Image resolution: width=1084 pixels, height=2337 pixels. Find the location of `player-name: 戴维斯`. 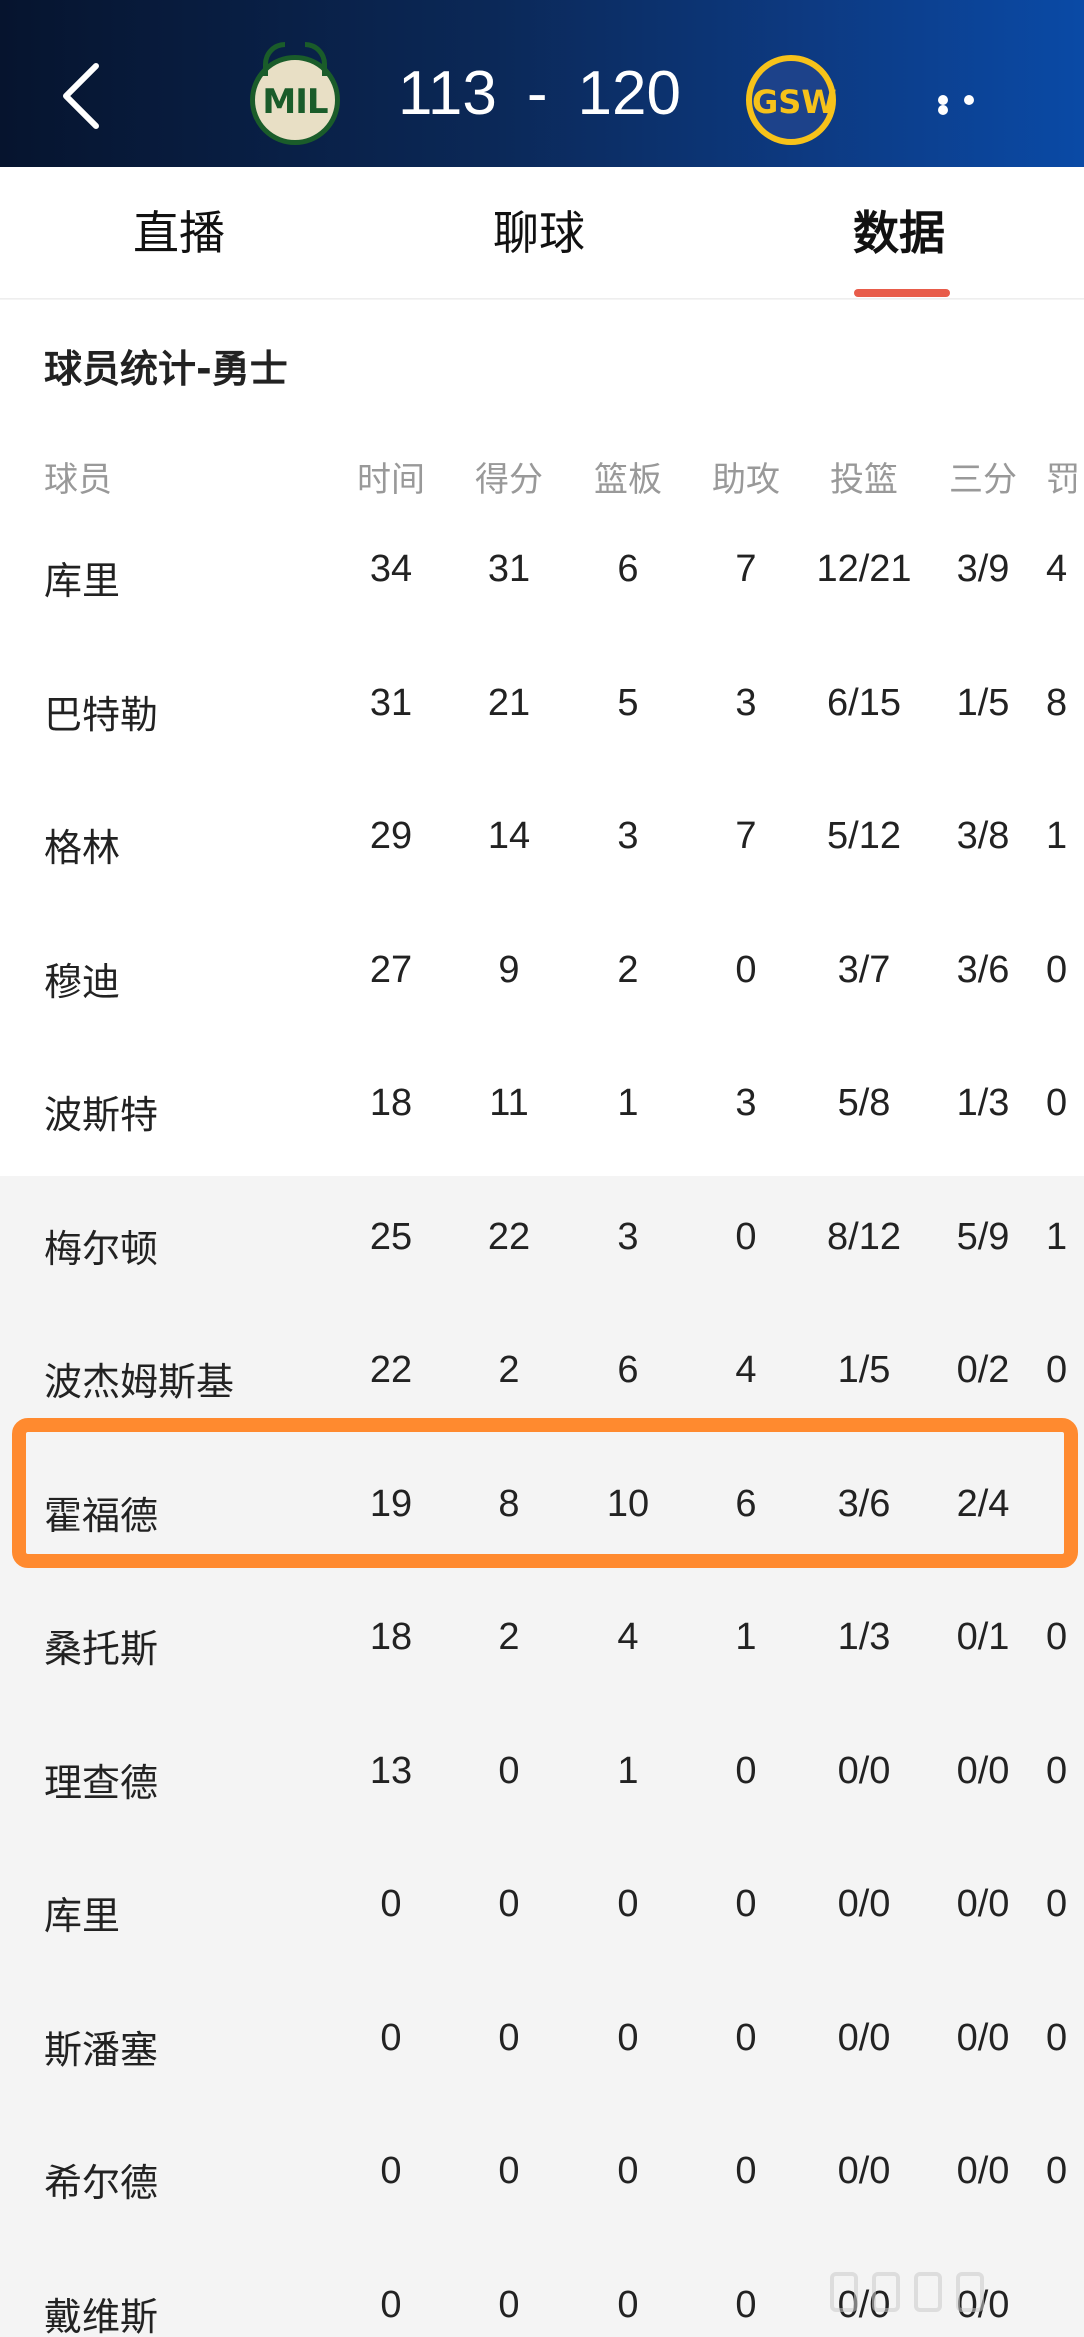

player-name: 戴维斯 is located at coordinates (101, 2311).